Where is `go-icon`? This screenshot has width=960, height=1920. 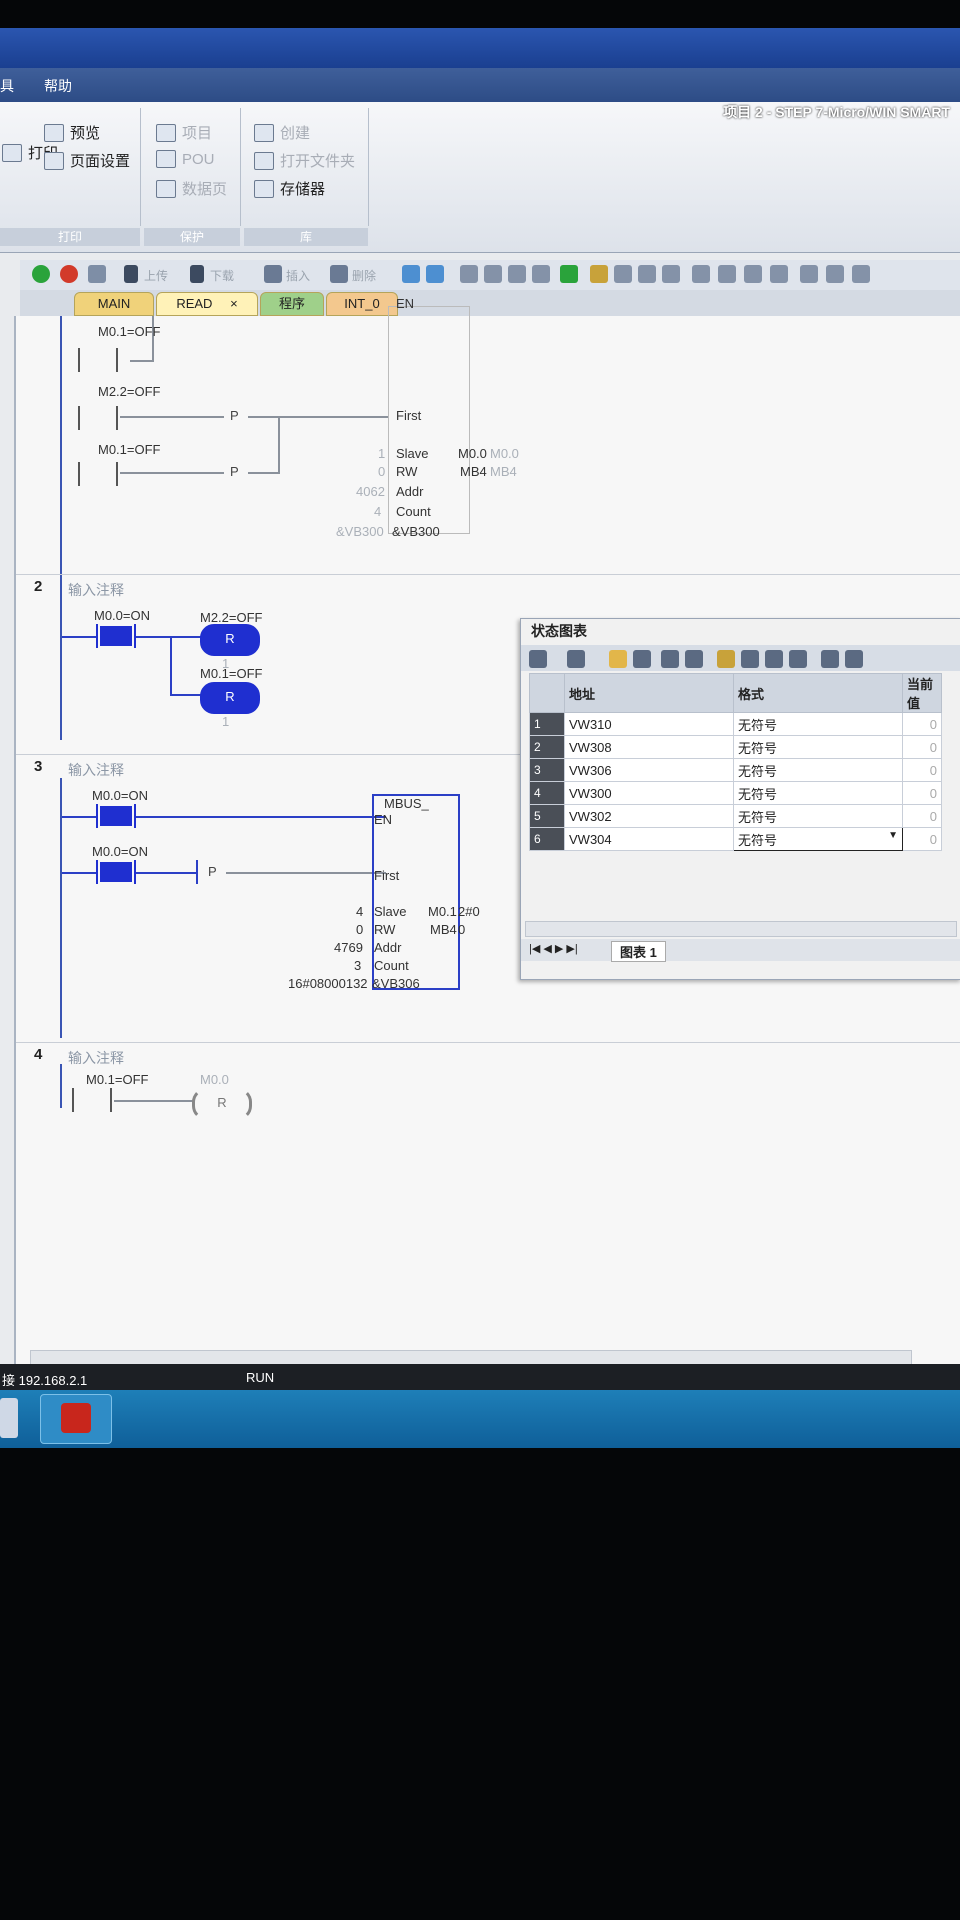 go-icon is located at coordinates (569, 274).